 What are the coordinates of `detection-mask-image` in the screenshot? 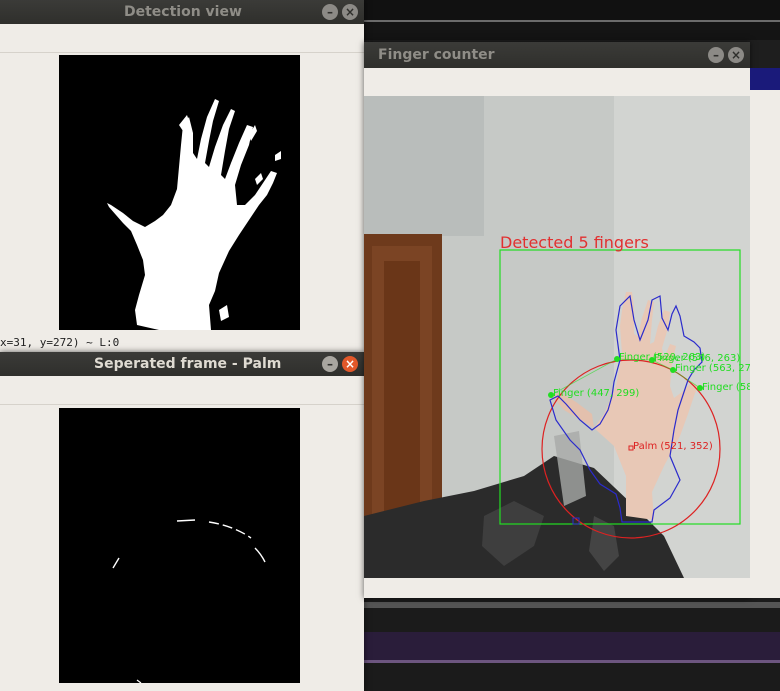 It's located at (179, 192).